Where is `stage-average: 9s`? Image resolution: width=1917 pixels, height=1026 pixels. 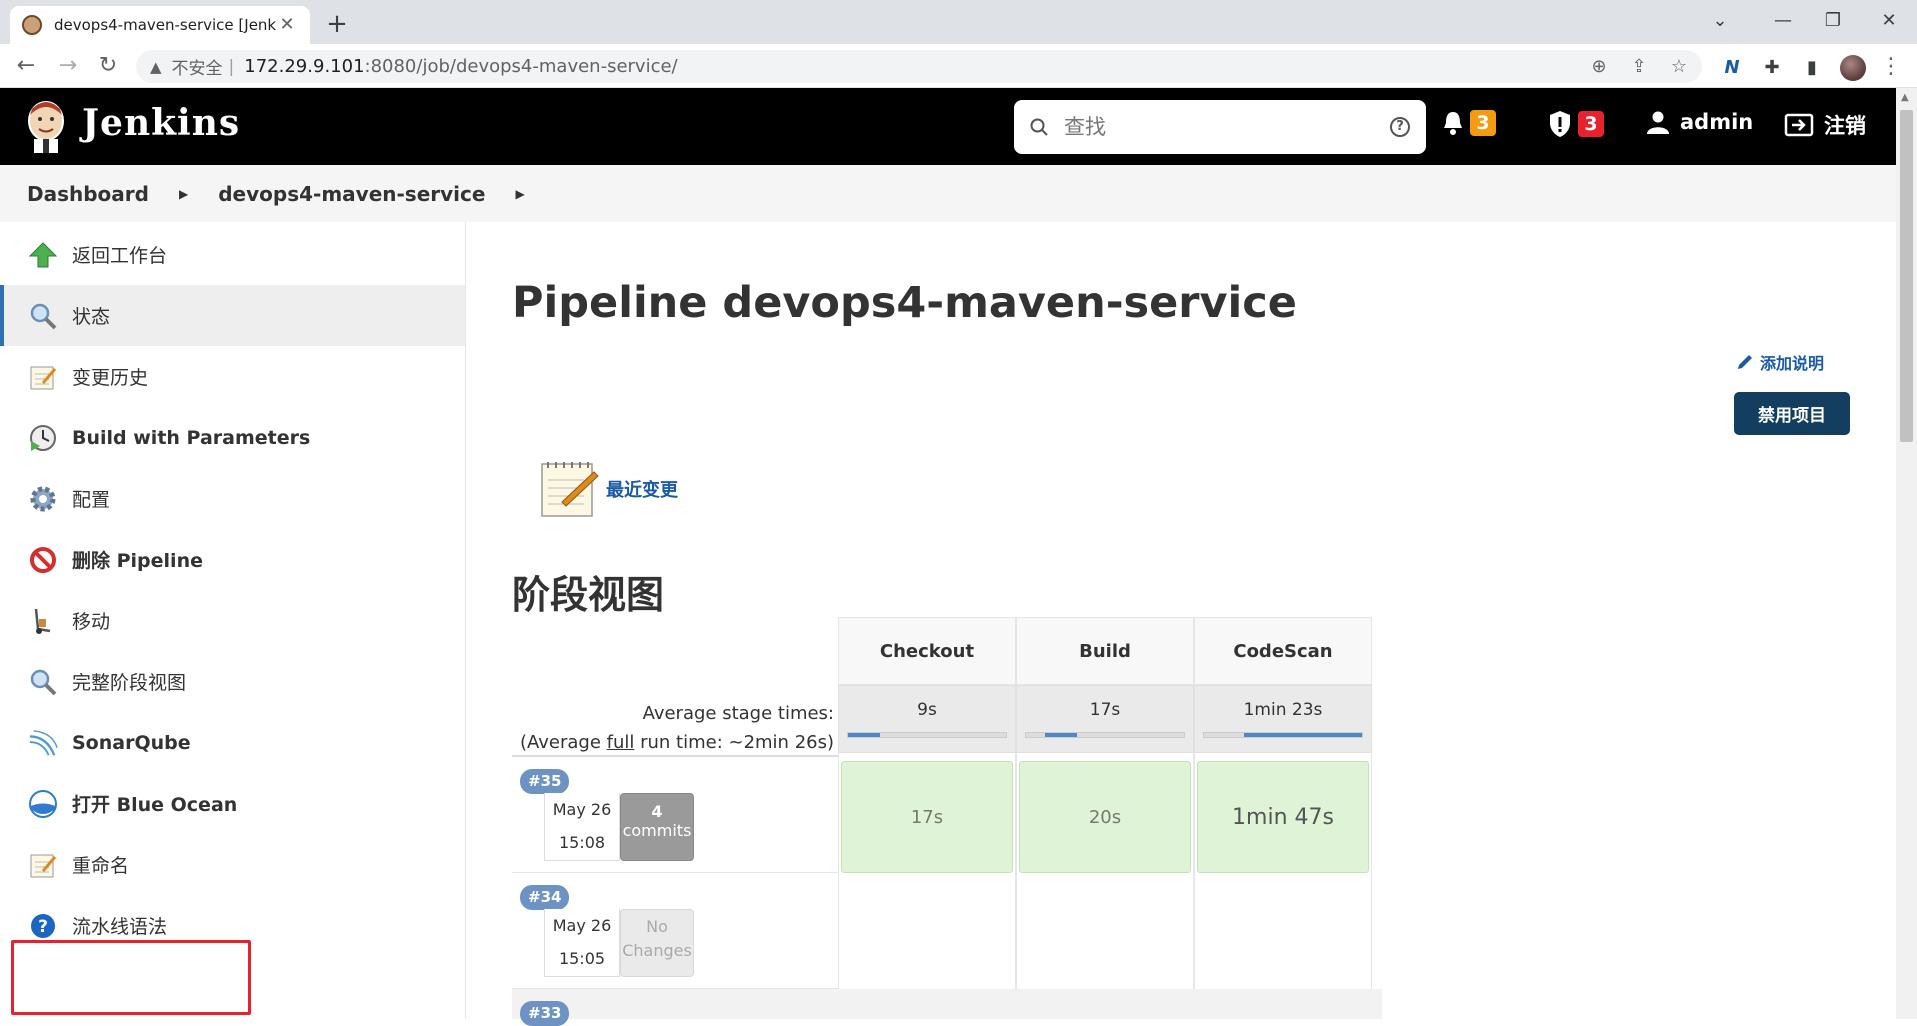
stage-average: 9s is located at coordinates (927, 719).